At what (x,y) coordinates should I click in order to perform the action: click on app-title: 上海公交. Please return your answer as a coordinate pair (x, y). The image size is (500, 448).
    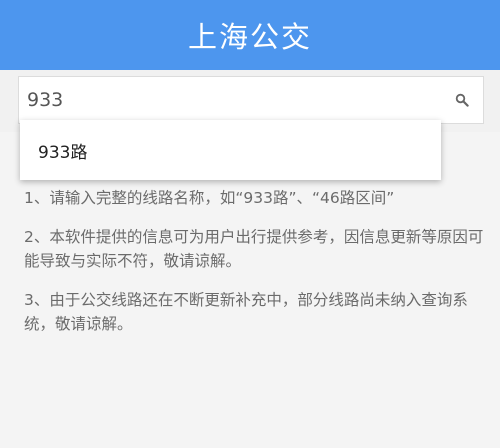
    Looking at the image, I should click on (249, 37).